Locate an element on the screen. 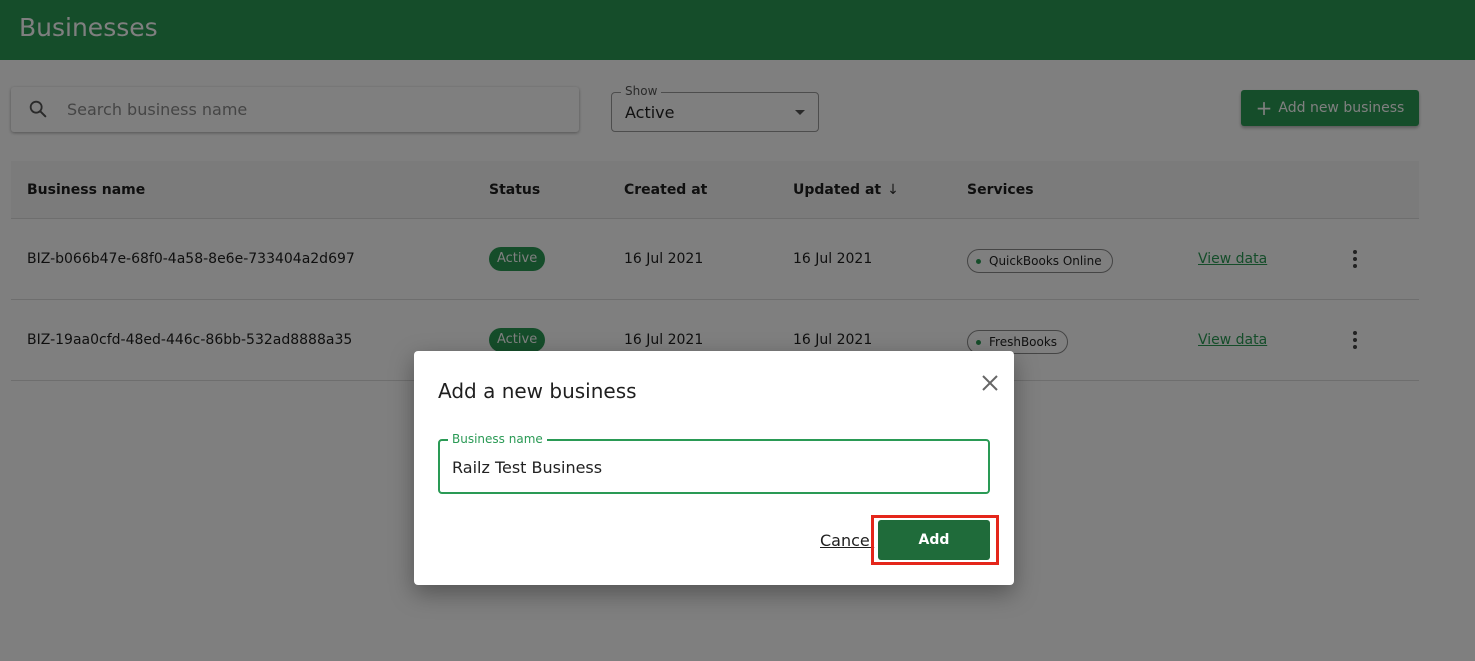 The height and width of the screenshot is (661, 1475). cancel-button: Cancel is located at coordinates (847, 540).